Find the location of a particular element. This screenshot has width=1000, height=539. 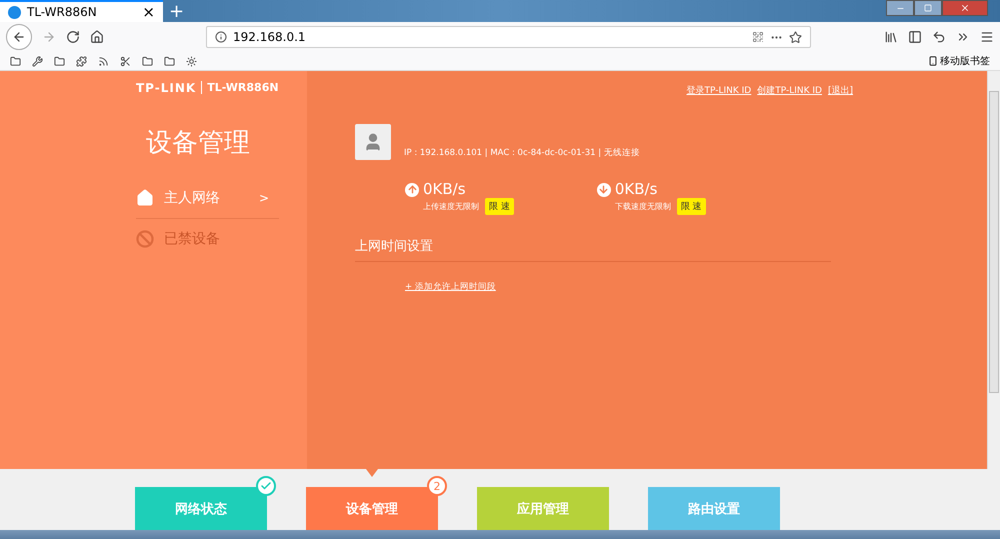

qr-code-icon is located at coordinates (758, 37).